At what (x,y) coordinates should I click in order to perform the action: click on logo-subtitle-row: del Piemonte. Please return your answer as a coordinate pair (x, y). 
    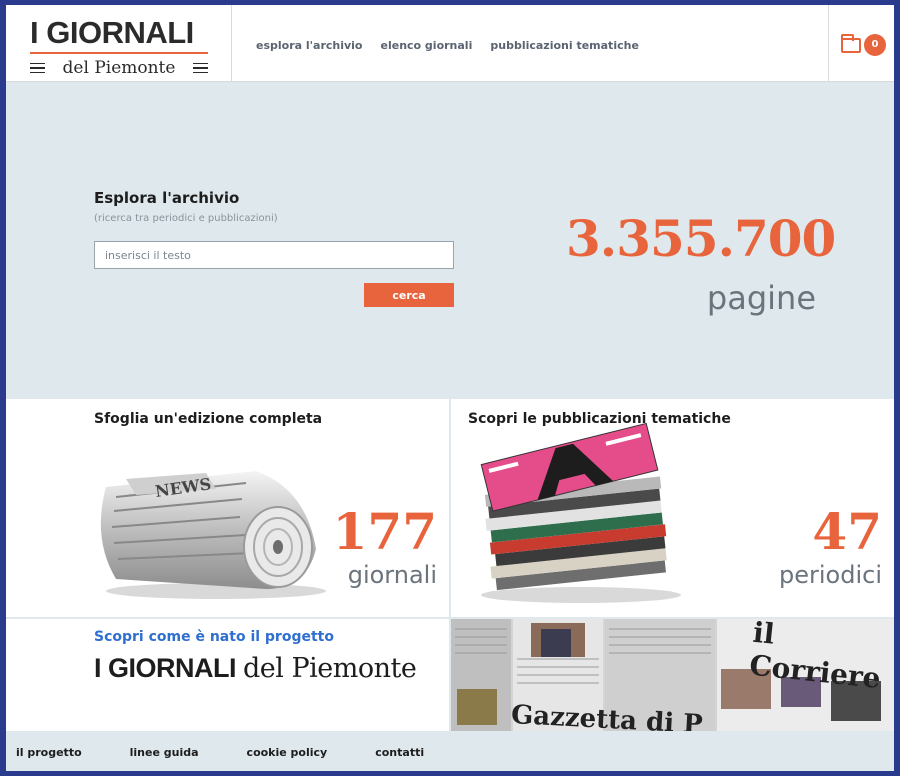
    Looking at the image, I should click on (119, 68).